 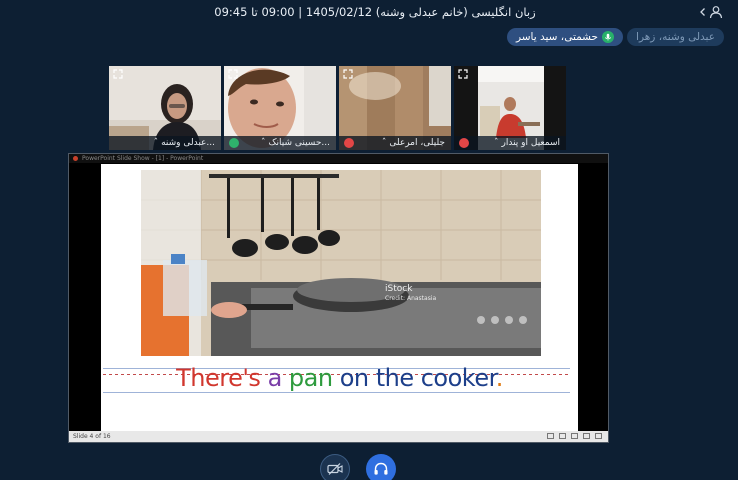 I want to click on participants-button, so click(x=711, y=12).